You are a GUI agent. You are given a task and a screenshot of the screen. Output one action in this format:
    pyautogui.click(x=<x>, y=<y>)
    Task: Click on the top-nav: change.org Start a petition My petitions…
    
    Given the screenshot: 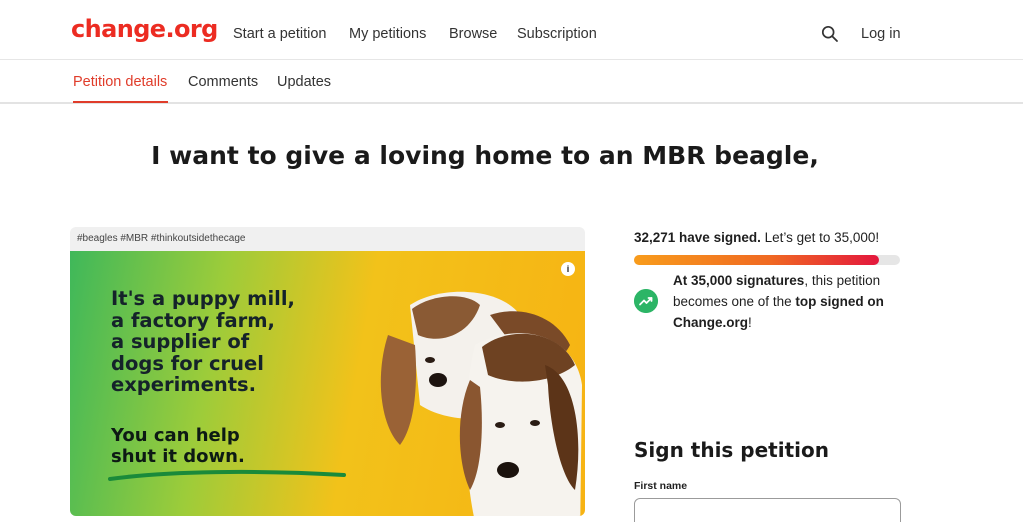 What is the action you would take?
    pyautogui.click(x=511, y=30)
    